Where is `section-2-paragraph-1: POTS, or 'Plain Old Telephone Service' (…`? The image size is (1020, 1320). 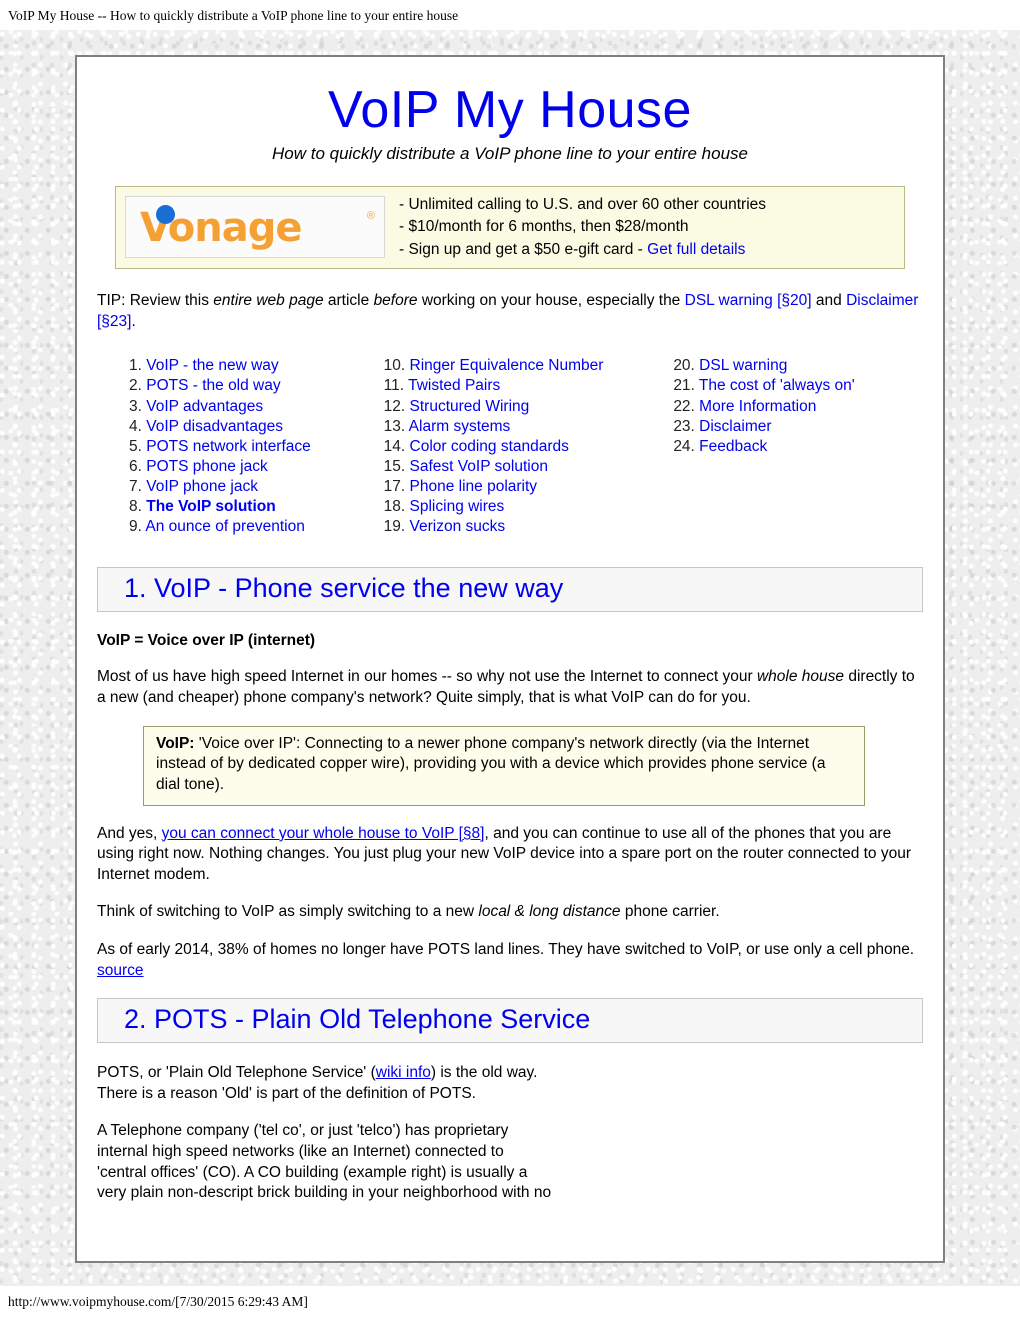 section-2-paragraph-1: POTS, or 'Plain Old Telephone Service' (… is located at coordinates (510, 1083).